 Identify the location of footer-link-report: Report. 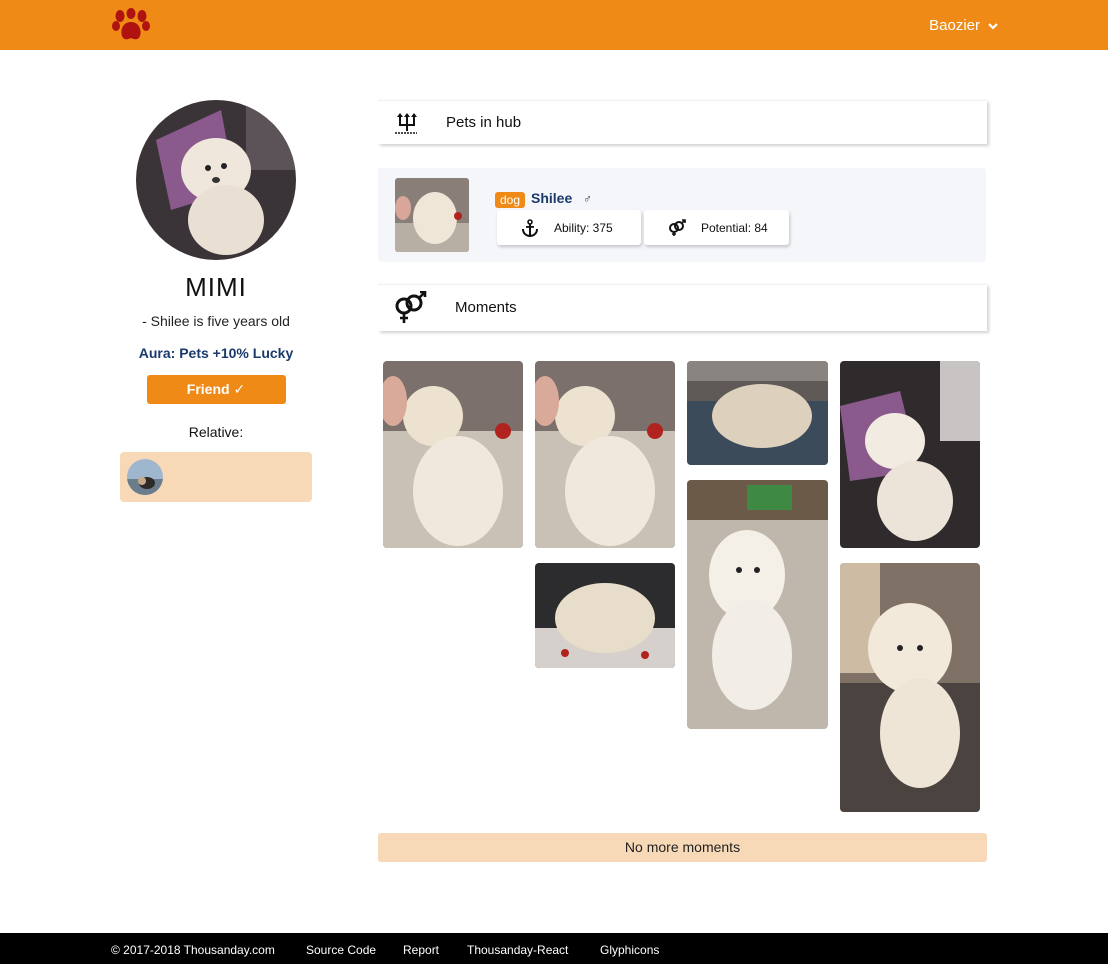
(421, 950).